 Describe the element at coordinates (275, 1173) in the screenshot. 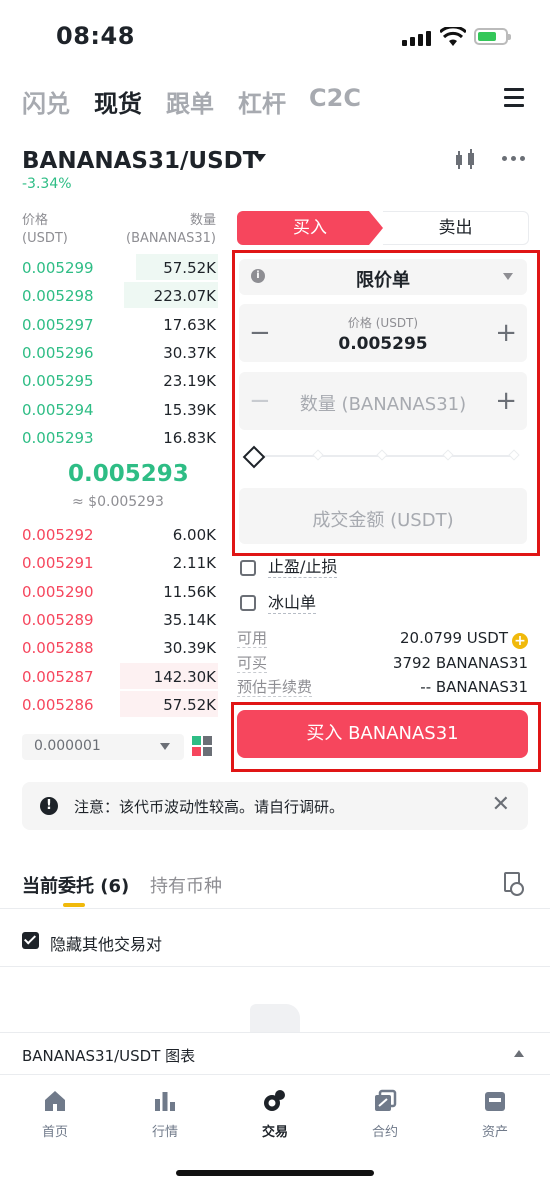

I see `home-indicator` at that location.